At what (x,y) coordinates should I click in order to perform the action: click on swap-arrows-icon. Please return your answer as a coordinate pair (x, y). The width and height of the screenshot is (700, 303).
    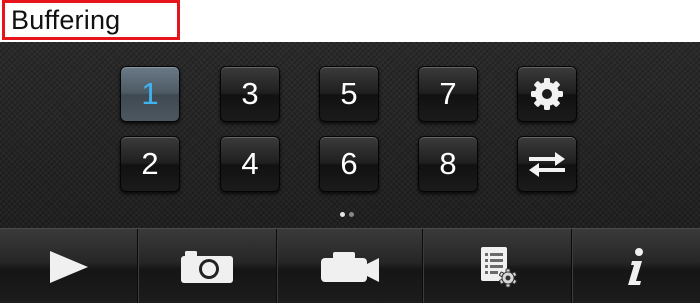
    Looking at the image, I should click on (547, 164).